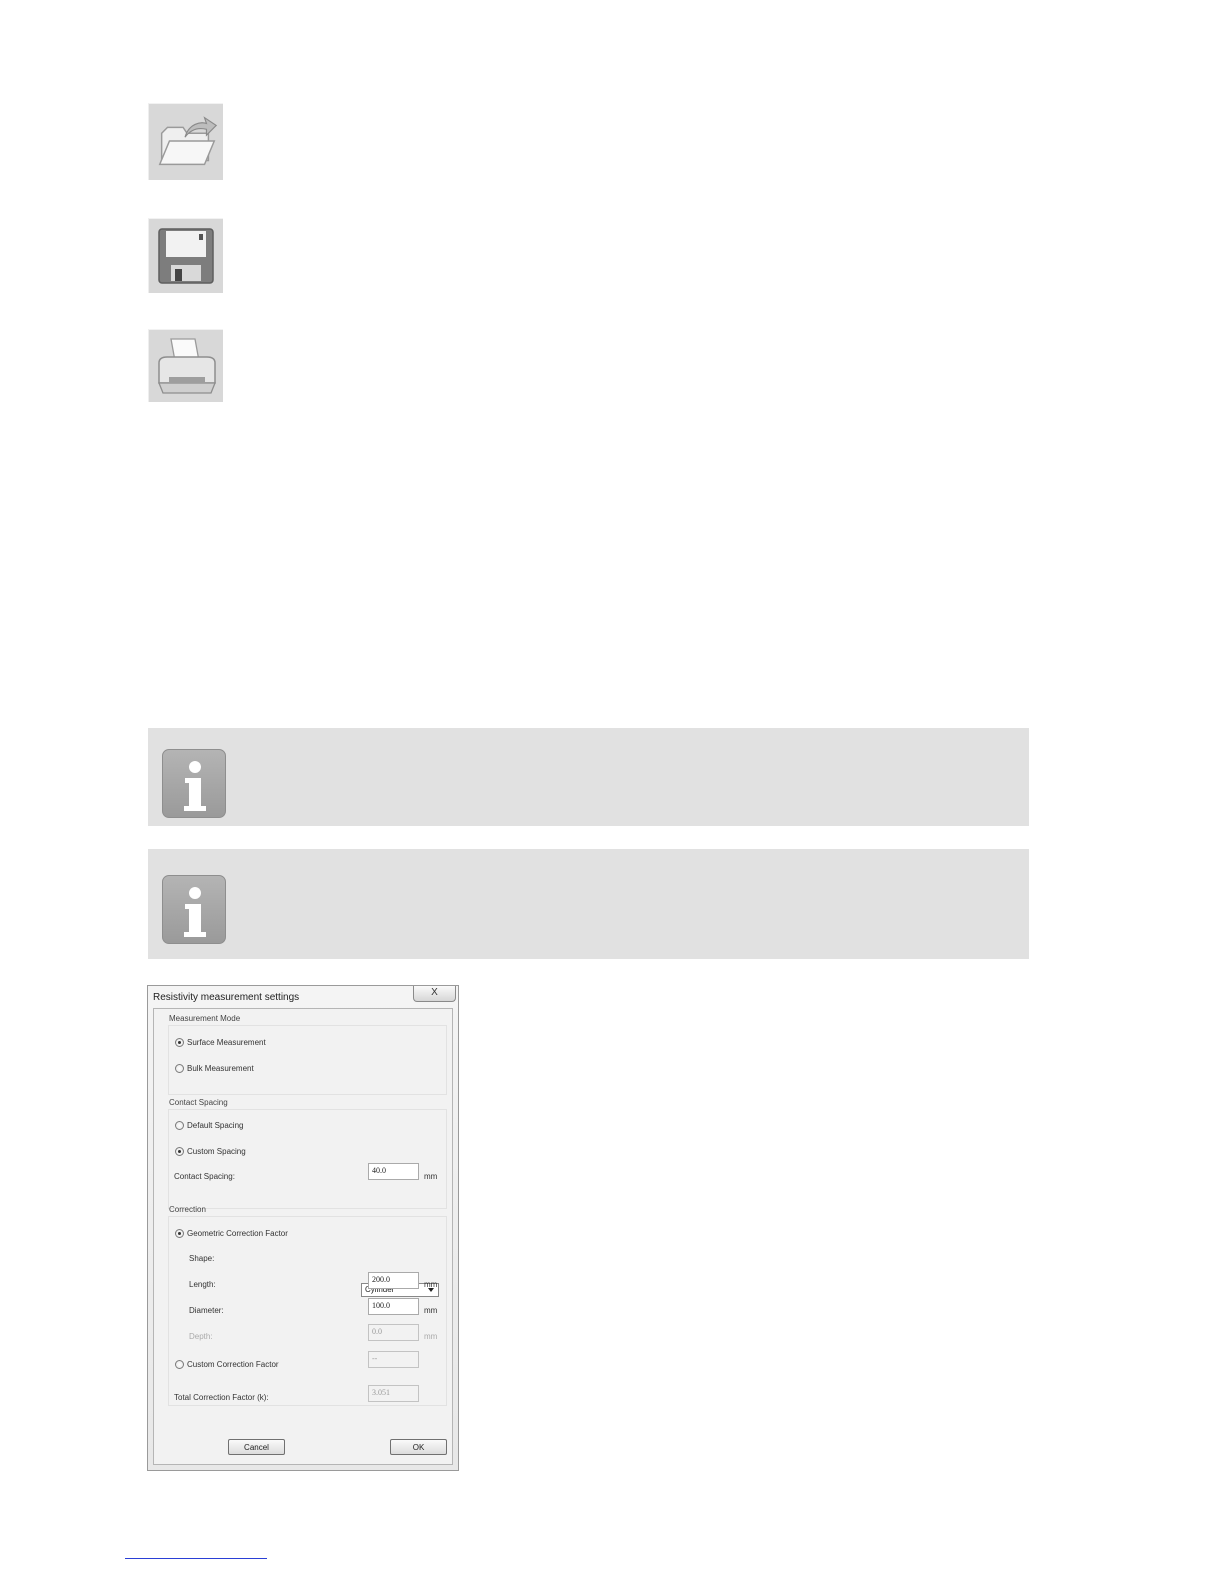 This screenshot has width=1224, height=1584. What do you see at coordinates (393, 1280) in the screenshot?
I see `length-input: 200.0` at bounding box center [393, 1280].